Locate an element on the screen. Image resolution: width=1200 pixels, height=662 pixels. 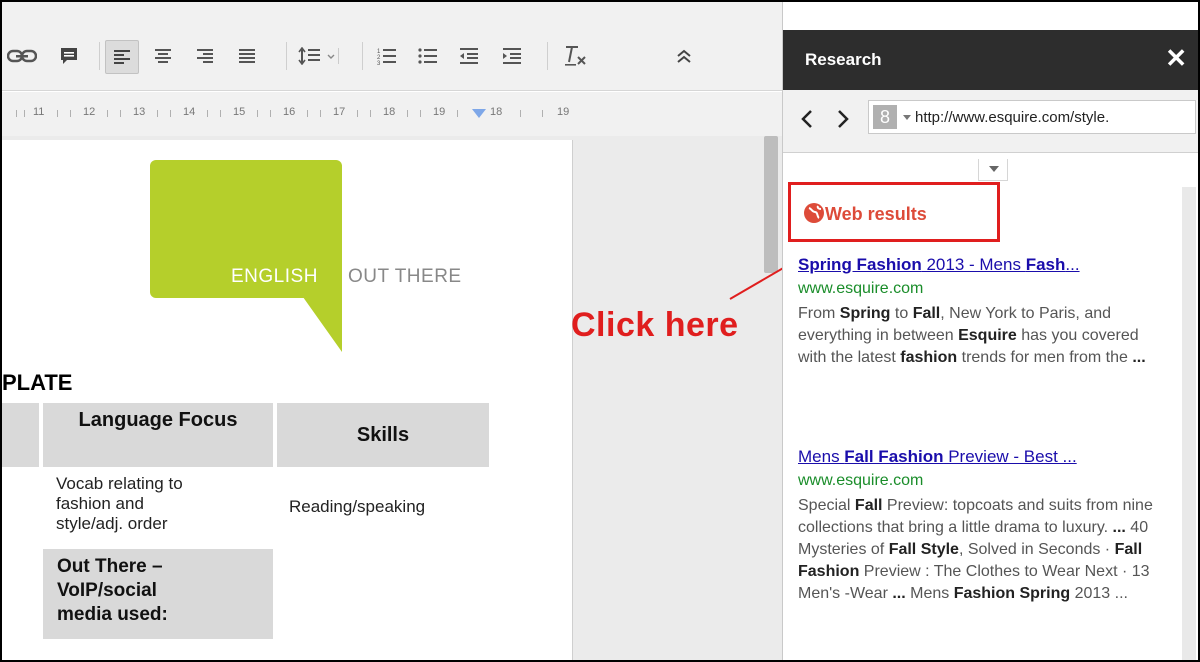
decrease-indent-icon is located at coordinates (469, 56).